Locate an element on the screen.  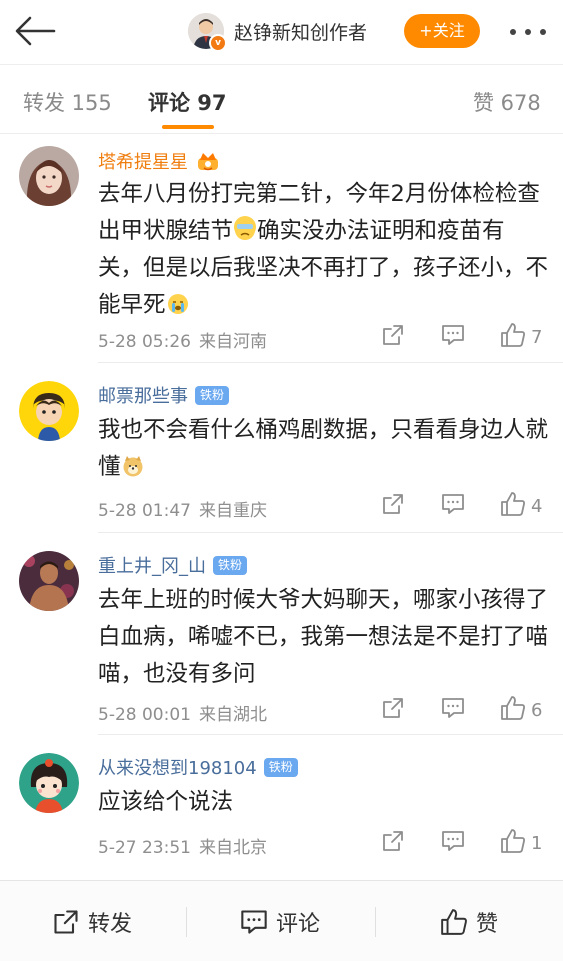
doge-emoji-icon is located at coordinates (133, 464).